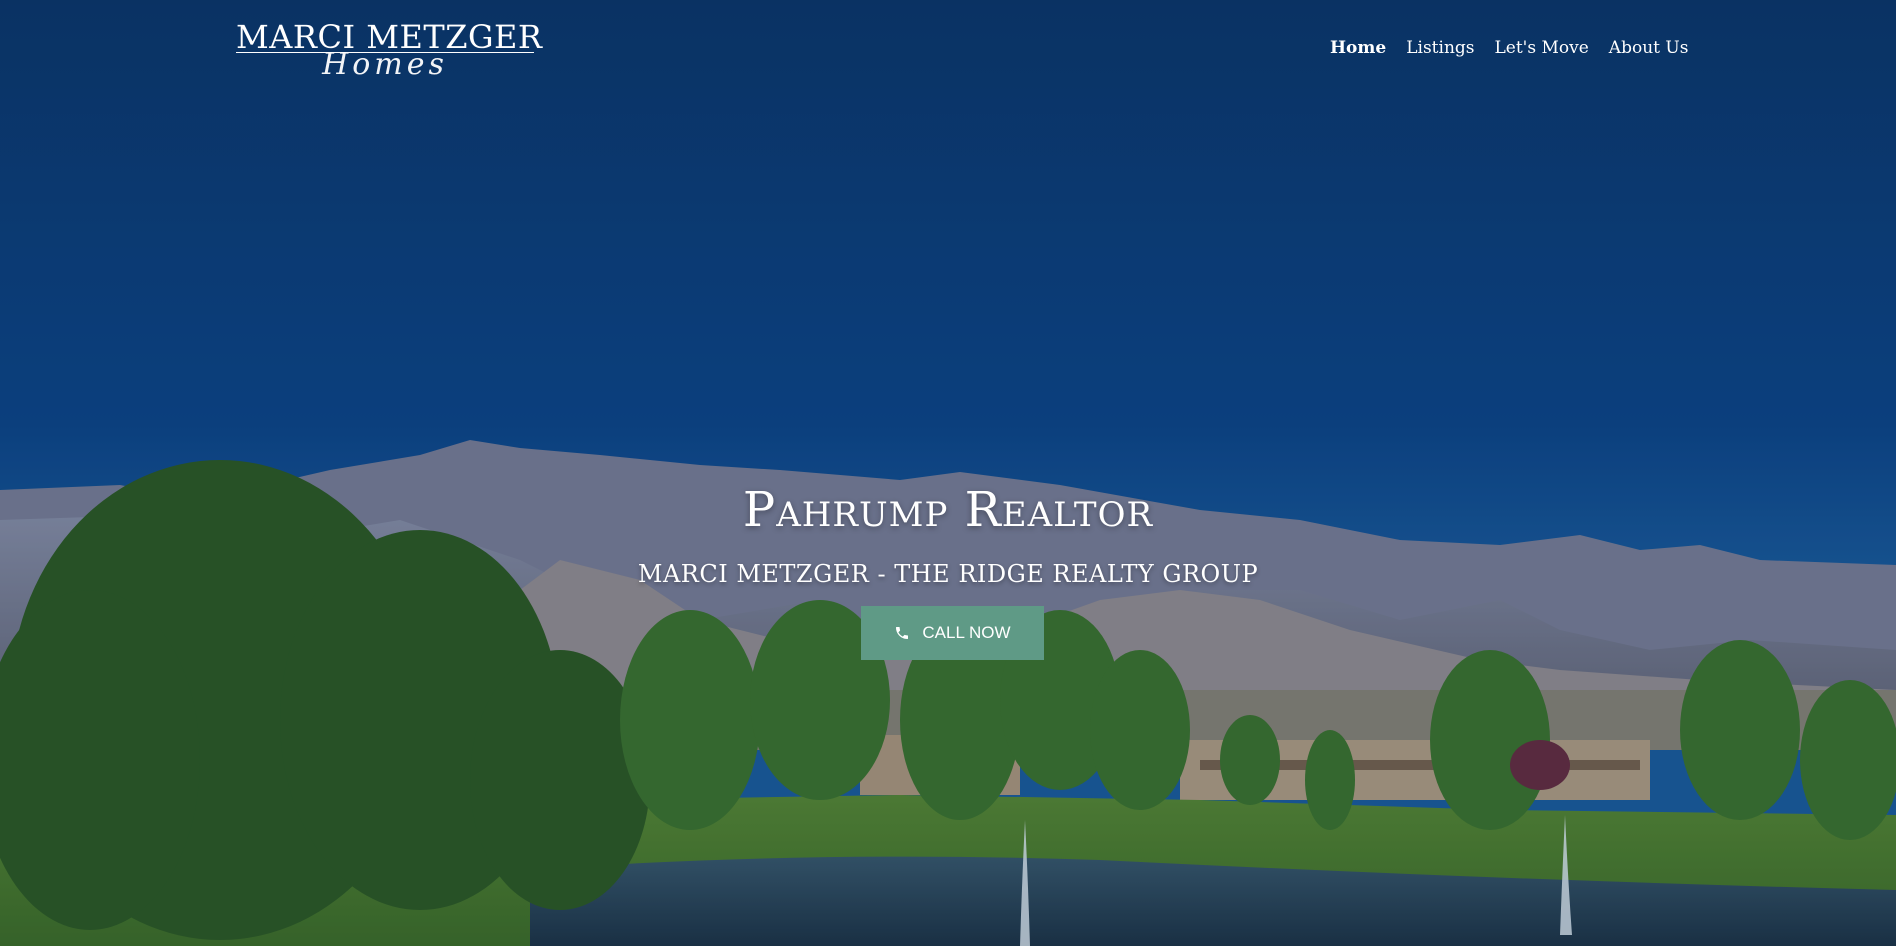 This screenshot has height=946, width=1896. What do you see at coordinates (1542, 48) in the screenshot?
I see `nav-item-lets-move: Let's Move` at bounding box center [1542, 48].